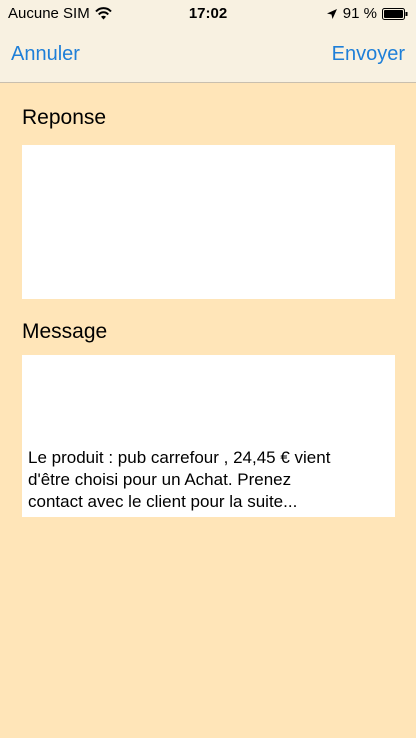  I want to click on battery-percent: 91 %, so click(359, 13).